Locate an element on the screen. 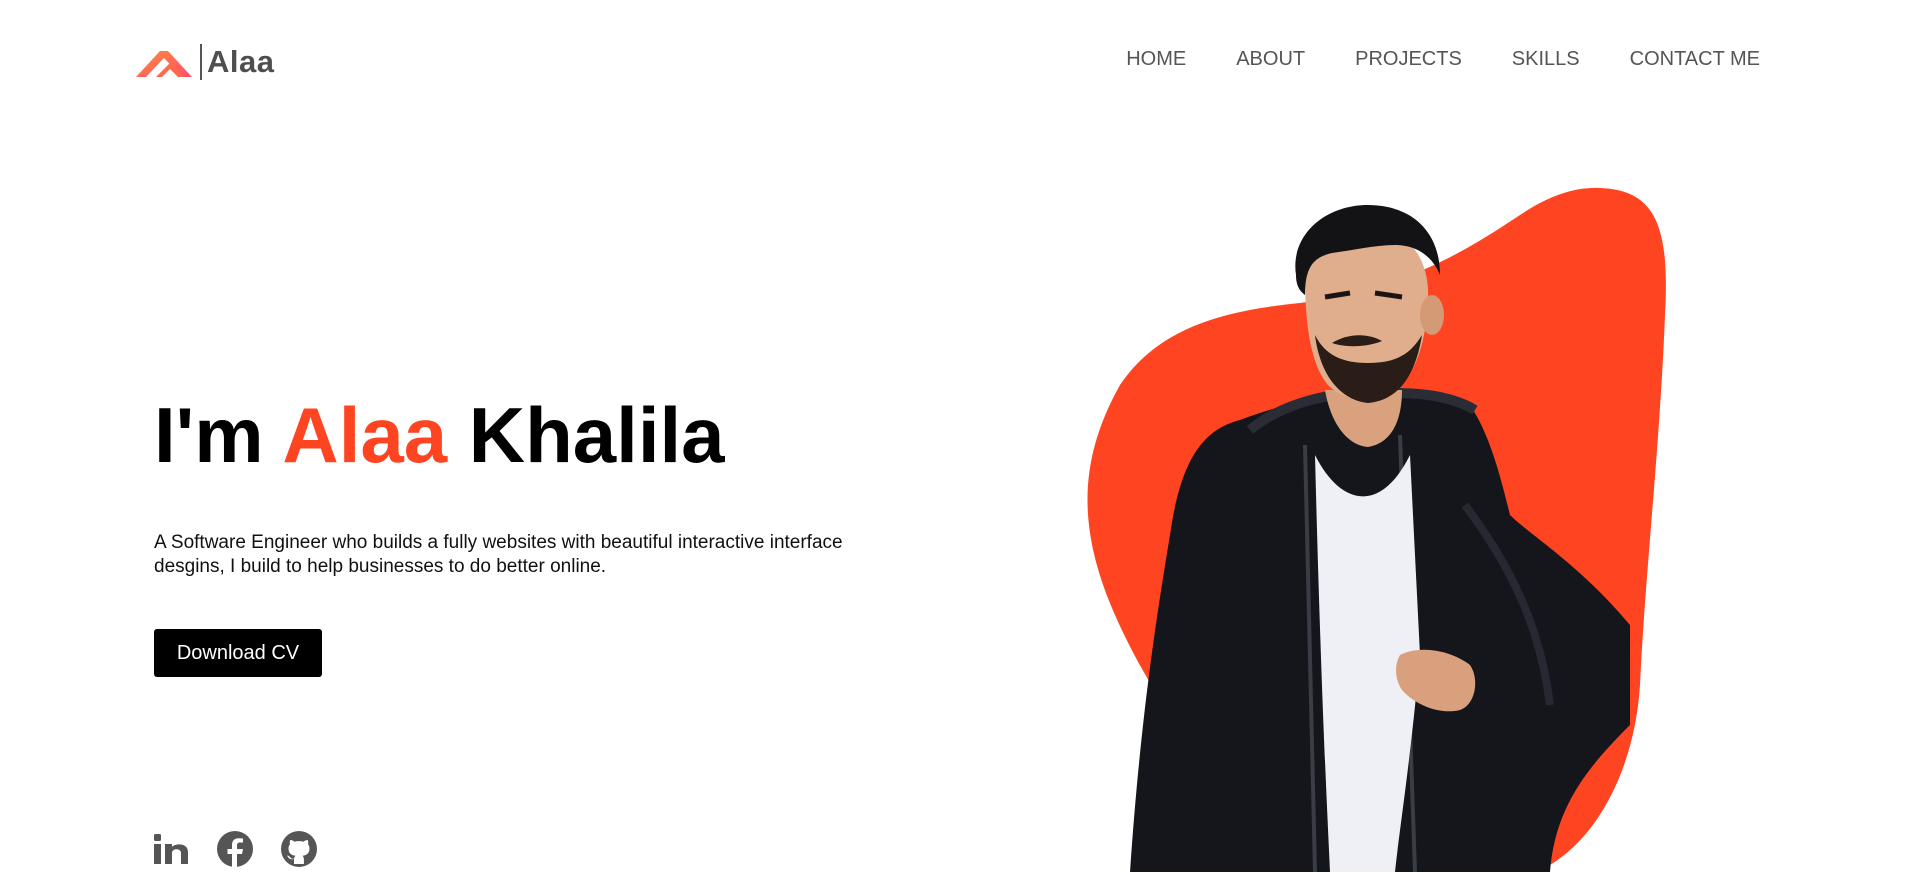 This screenshot has height=873, width=1920. main-nav: HOME ABOUT PROJECTS SKILLS CONTACT ME is located at coordinates (1443, 59).